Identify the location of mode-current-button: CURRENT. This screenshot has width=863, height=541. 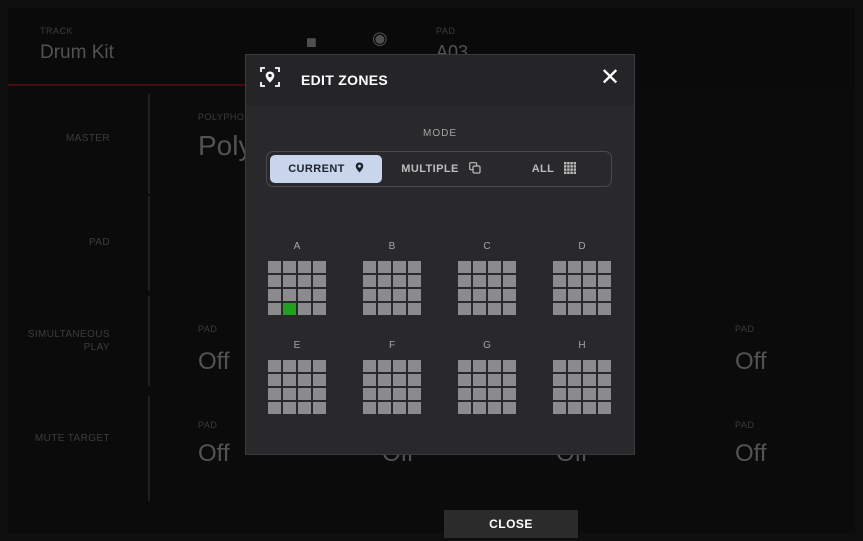
(326, 169).